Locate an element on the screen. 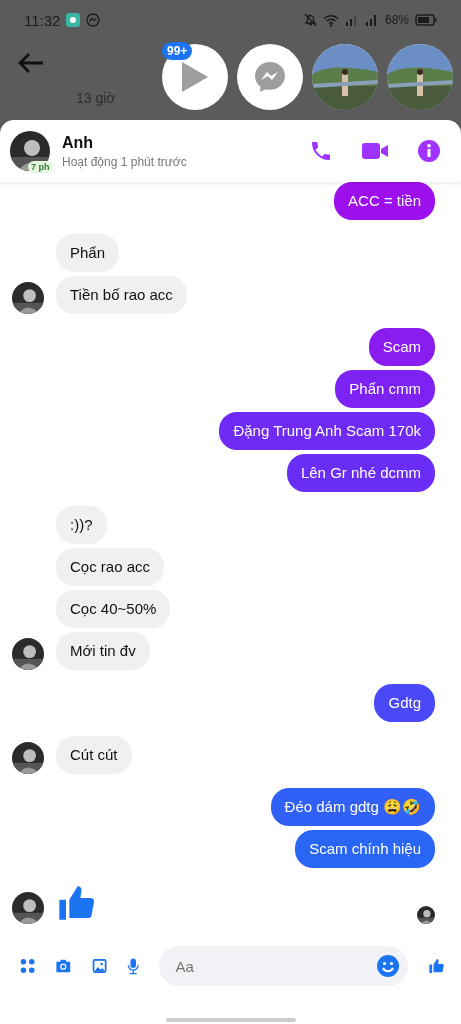  contact-avatar is located at coordinates (30, 151).